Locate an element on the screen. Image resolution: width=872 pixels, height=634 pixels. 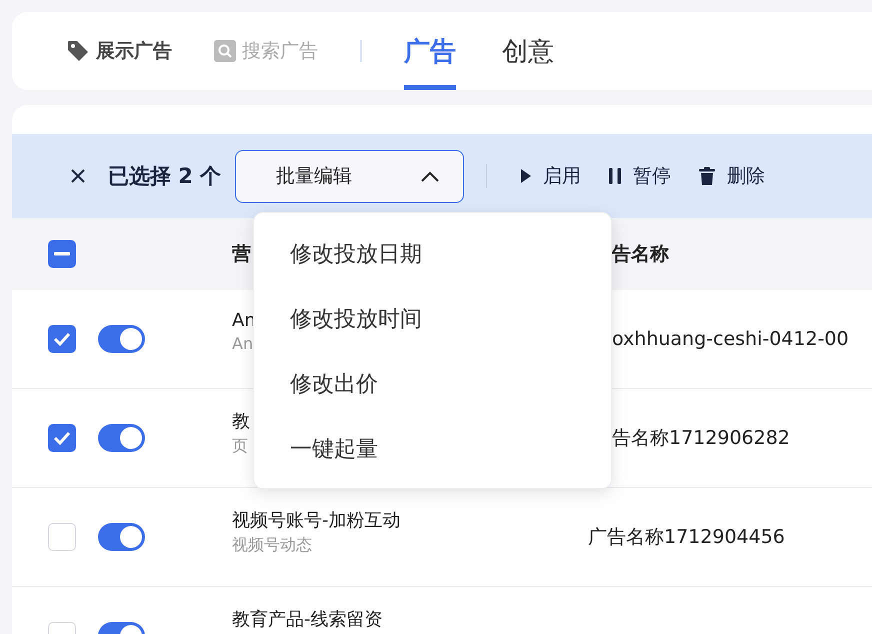
ad-name: 告名称1712906282 is located at coordinates (700, 438).